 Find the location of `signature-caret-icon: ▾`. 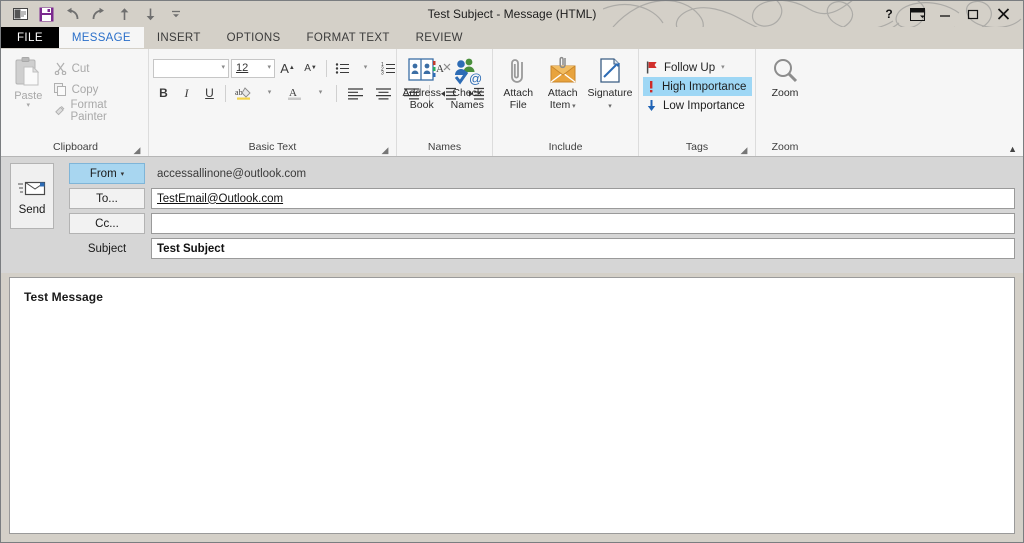

signature-caret-icon: ▾ is located at coordinates (610, 106).